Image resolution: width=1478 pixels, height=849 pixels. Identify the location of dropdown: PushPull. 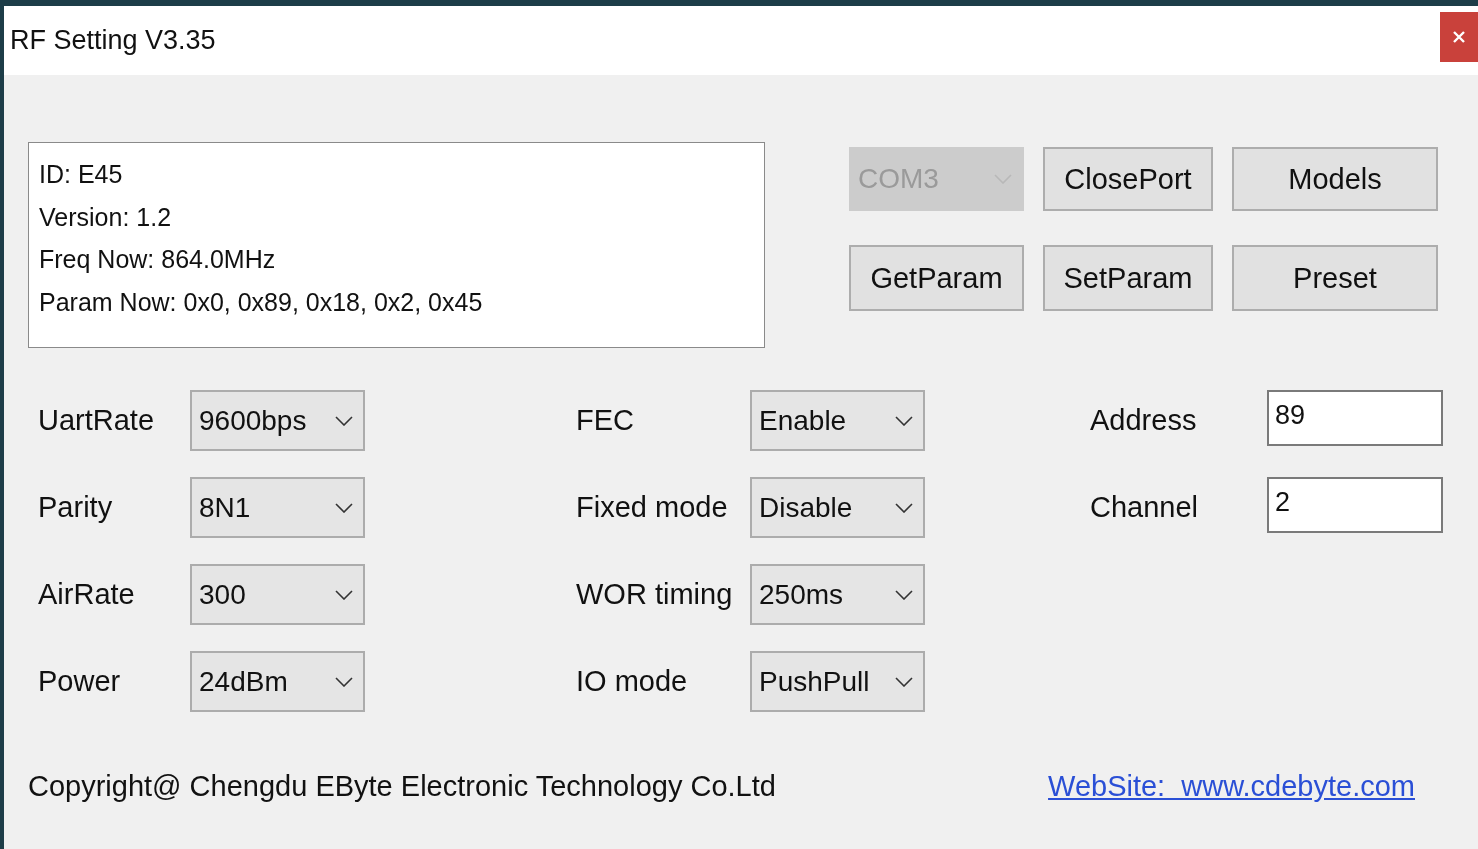
(837, 681).